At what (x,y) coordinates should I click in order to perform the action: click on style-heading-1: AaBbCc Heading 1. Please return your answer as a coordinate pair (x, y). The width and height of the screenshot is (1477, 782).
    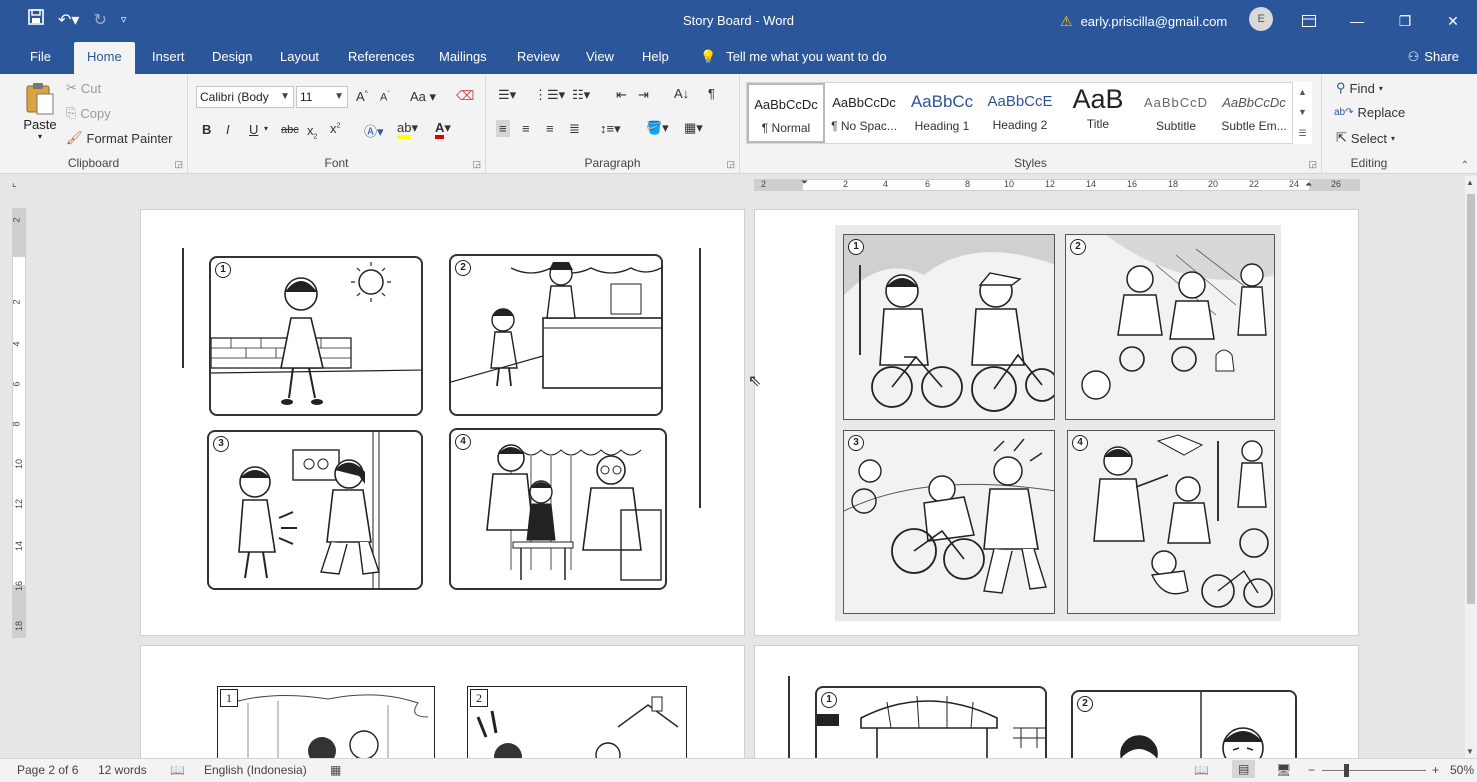
    Looking at the image, I should click on (942, 113).